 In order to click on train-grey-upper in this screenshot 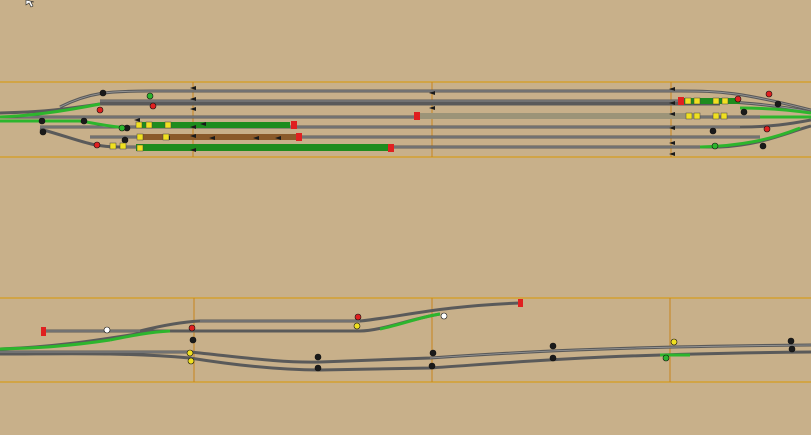, I will do `click(557, 116)`.